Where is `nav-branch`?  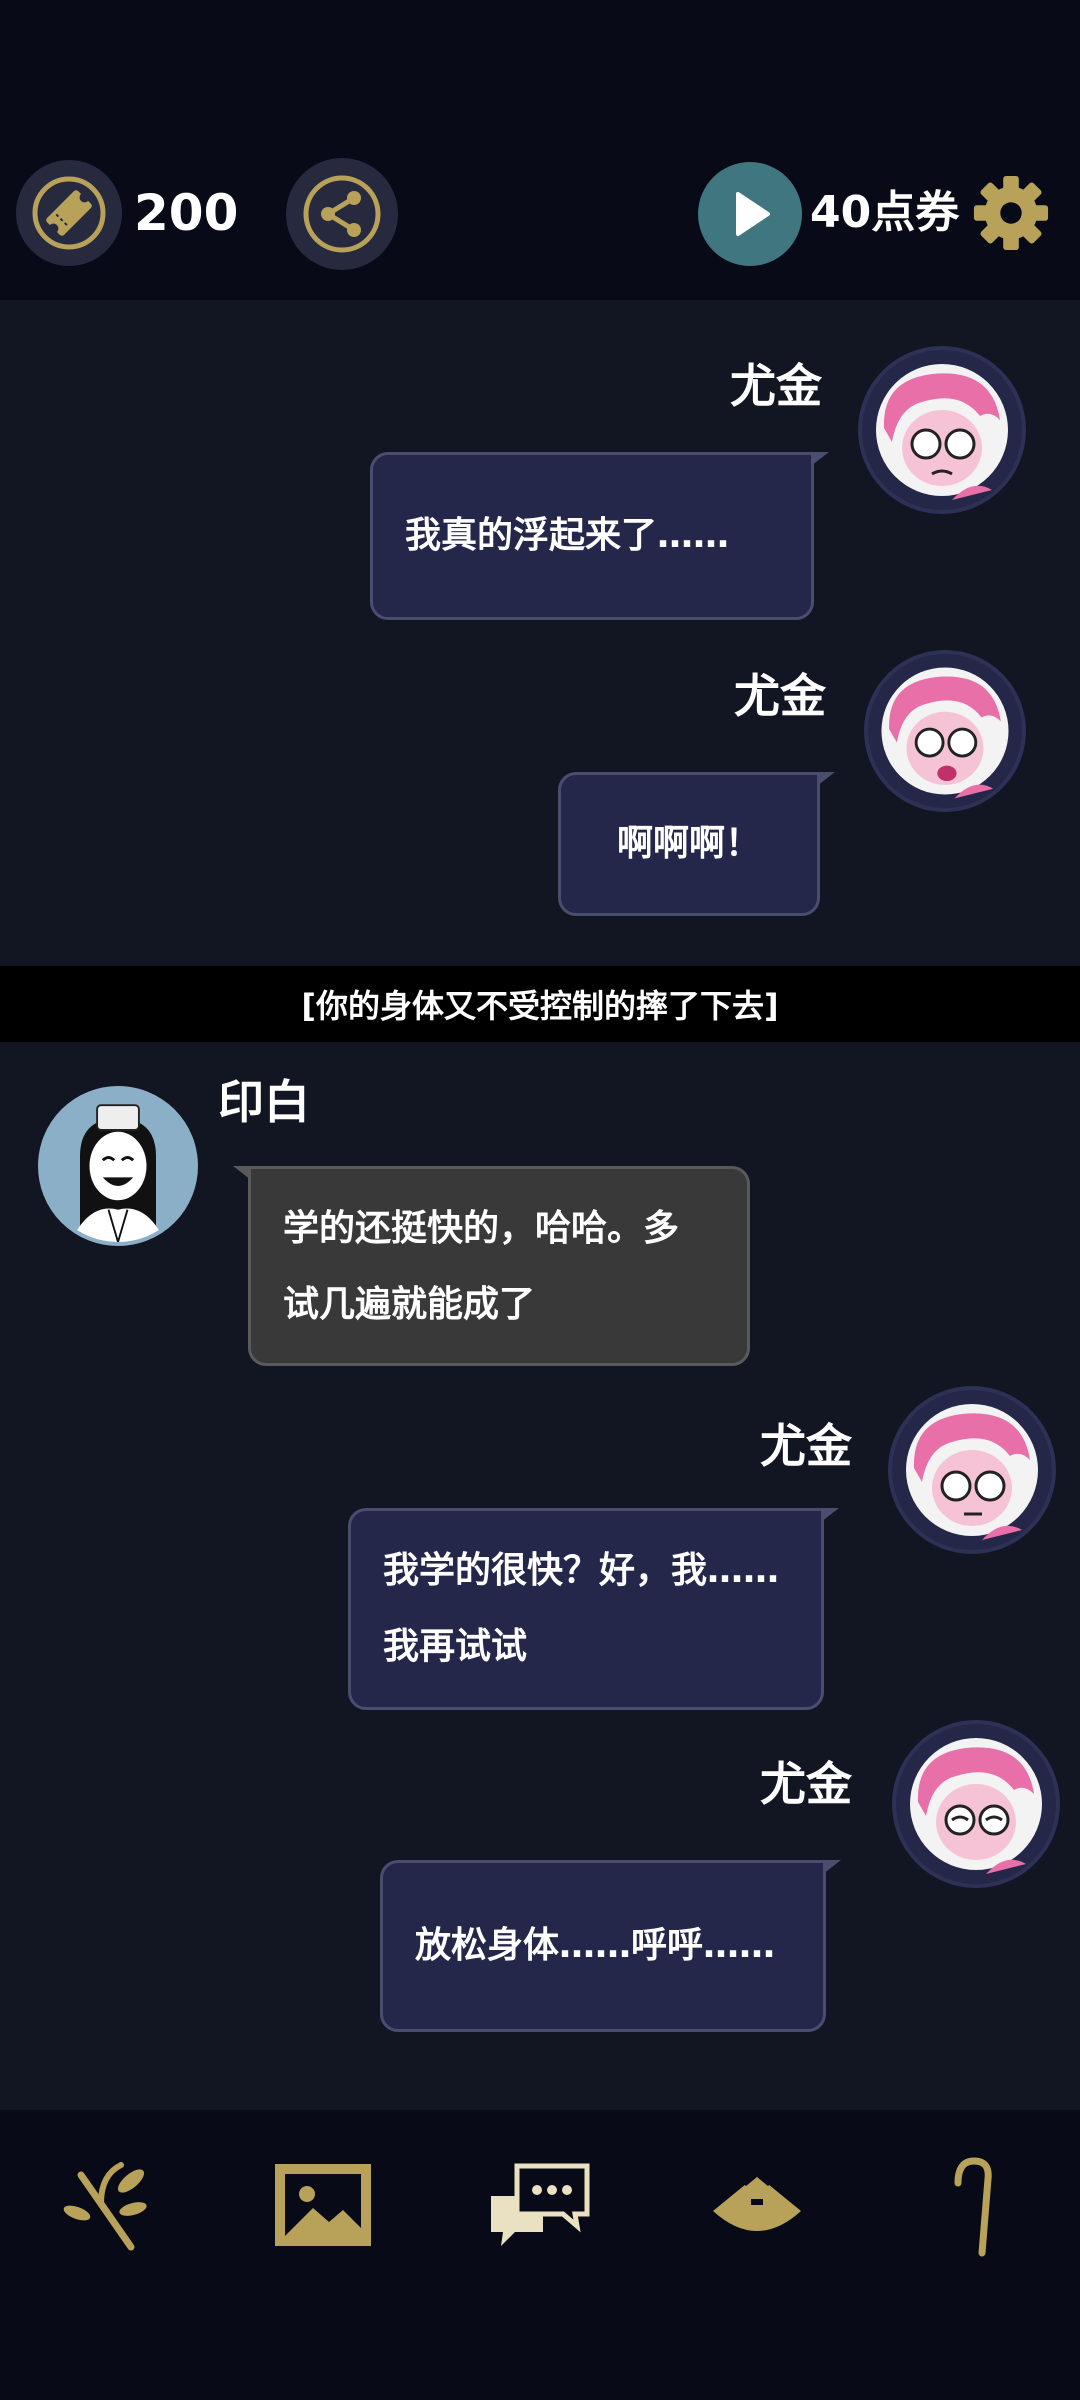
nav-branch is located at coordinates (107, 2205).